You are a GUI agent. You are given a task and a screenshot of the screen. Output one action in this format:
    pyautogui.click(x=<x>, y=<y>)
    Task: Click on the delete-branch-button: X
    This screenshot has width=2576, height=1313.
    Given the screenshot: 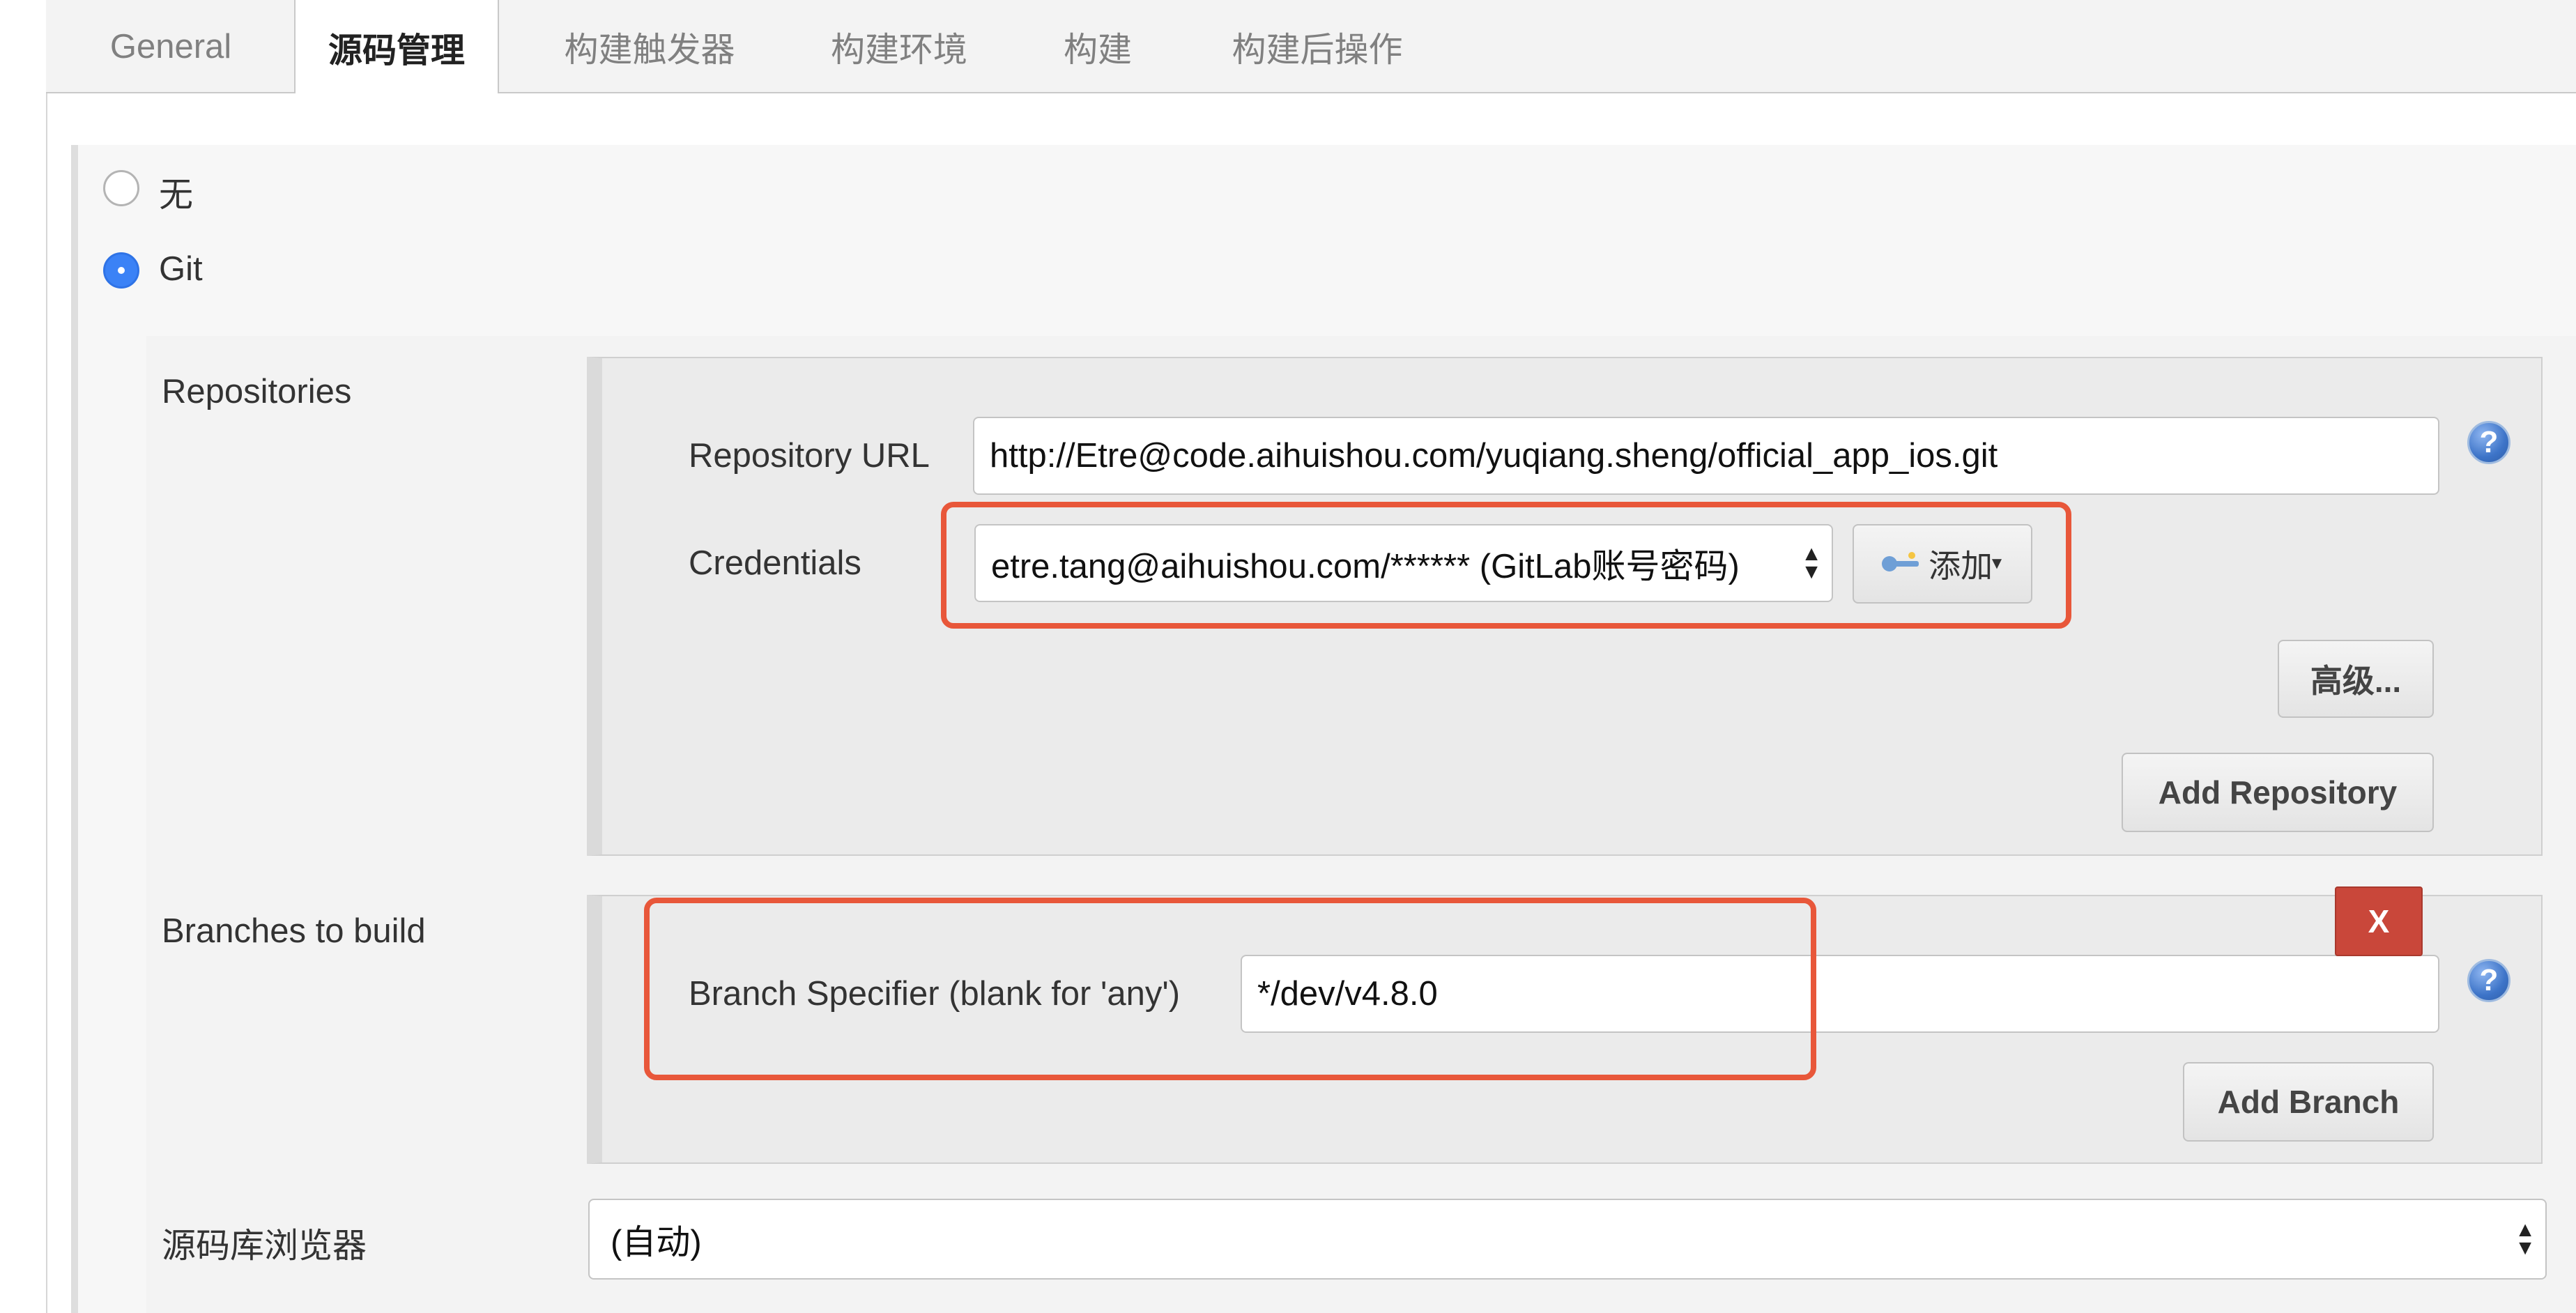 What is the action you would take?
    pyautogui.click(x=2379, y=921)
    